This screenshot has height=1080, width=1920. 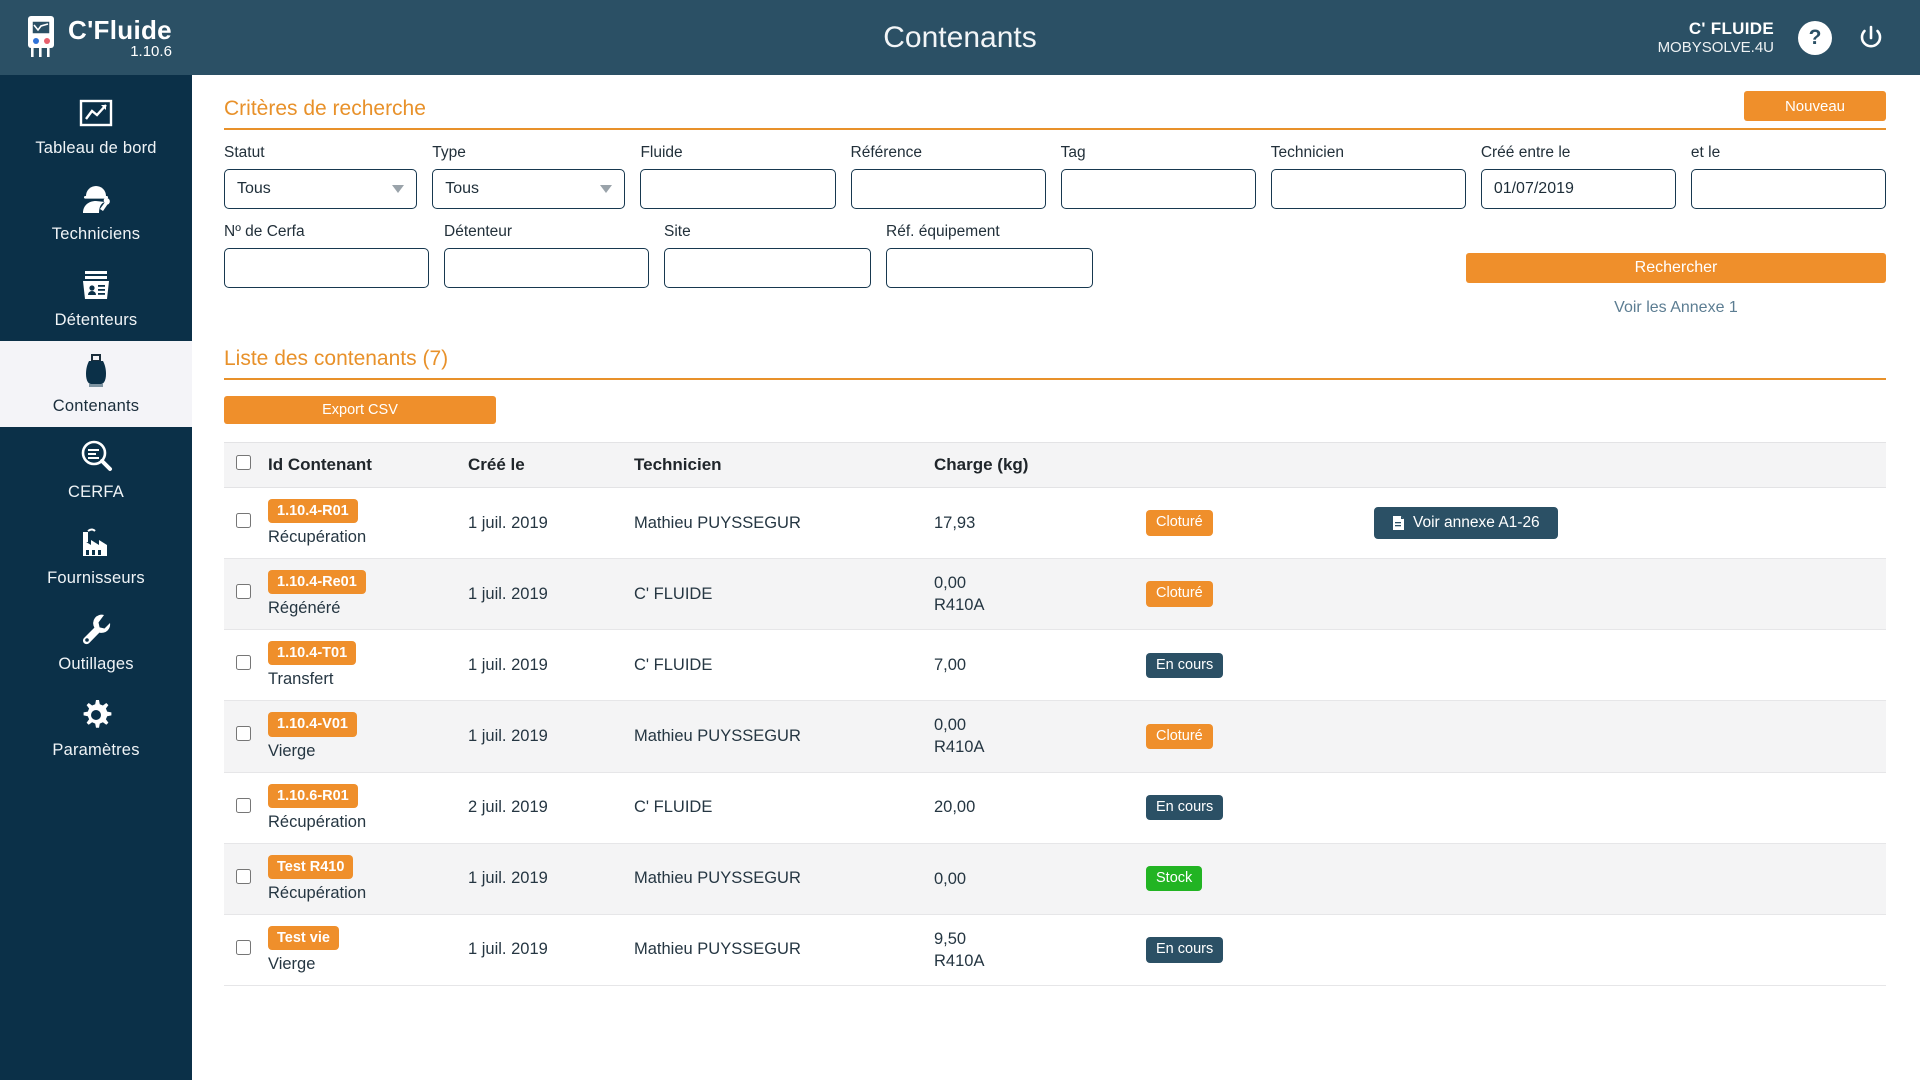 What do you see at coordinates (1578, 189) in the screenshot?
I see `date-from-input` at bounding box center [1578, 189].